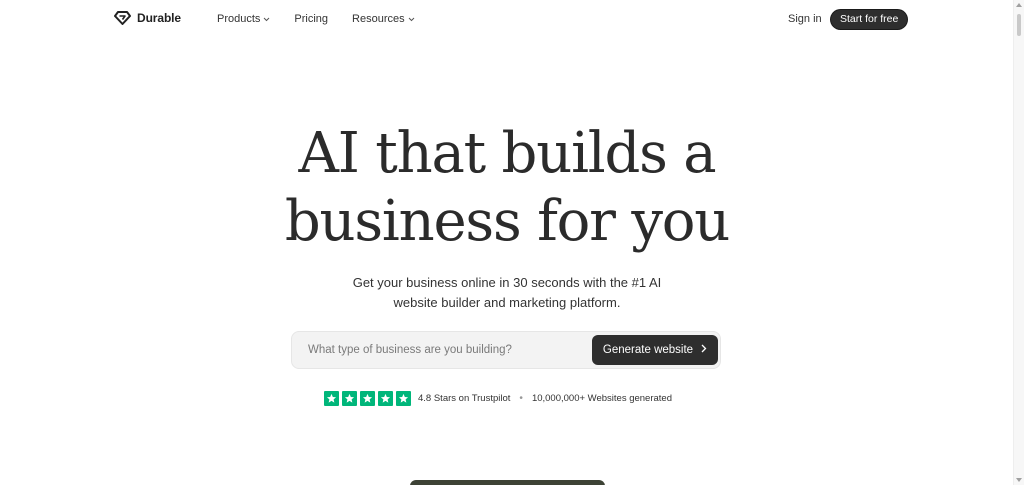 The width and height of the screenshot is (1024, 485). I want to click on websites-generated-text: 10,000,000+ Websites generated, so click(601, 398).